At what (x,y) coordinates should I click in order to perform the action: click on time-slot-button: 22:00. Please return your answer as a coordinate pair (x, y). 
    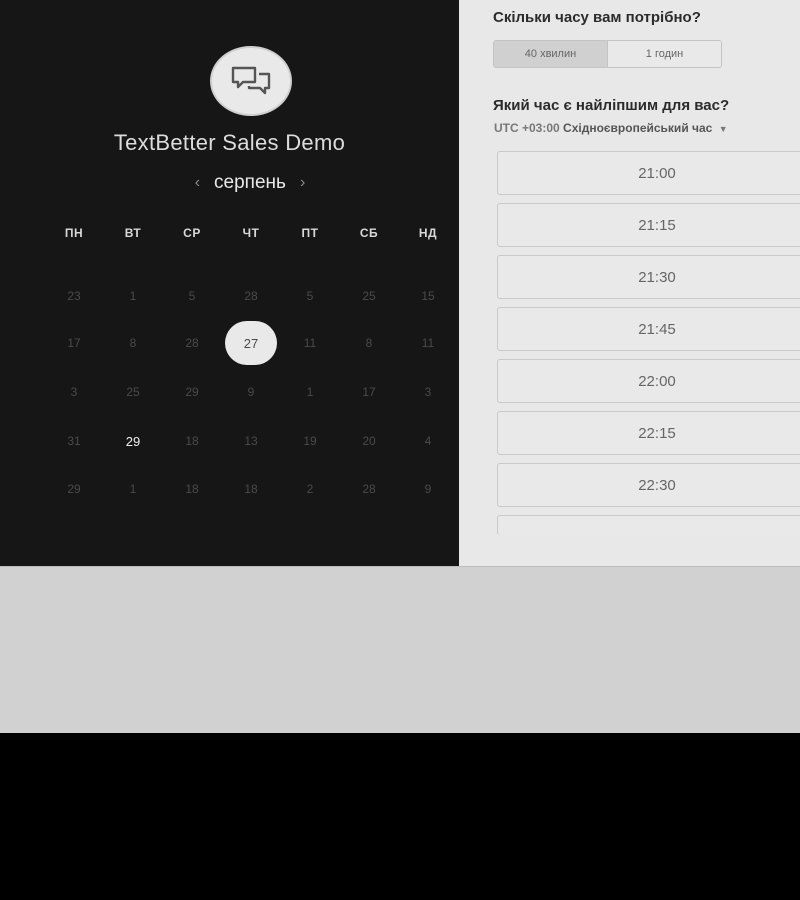
    Looking at the image, I should click on (648, 381).